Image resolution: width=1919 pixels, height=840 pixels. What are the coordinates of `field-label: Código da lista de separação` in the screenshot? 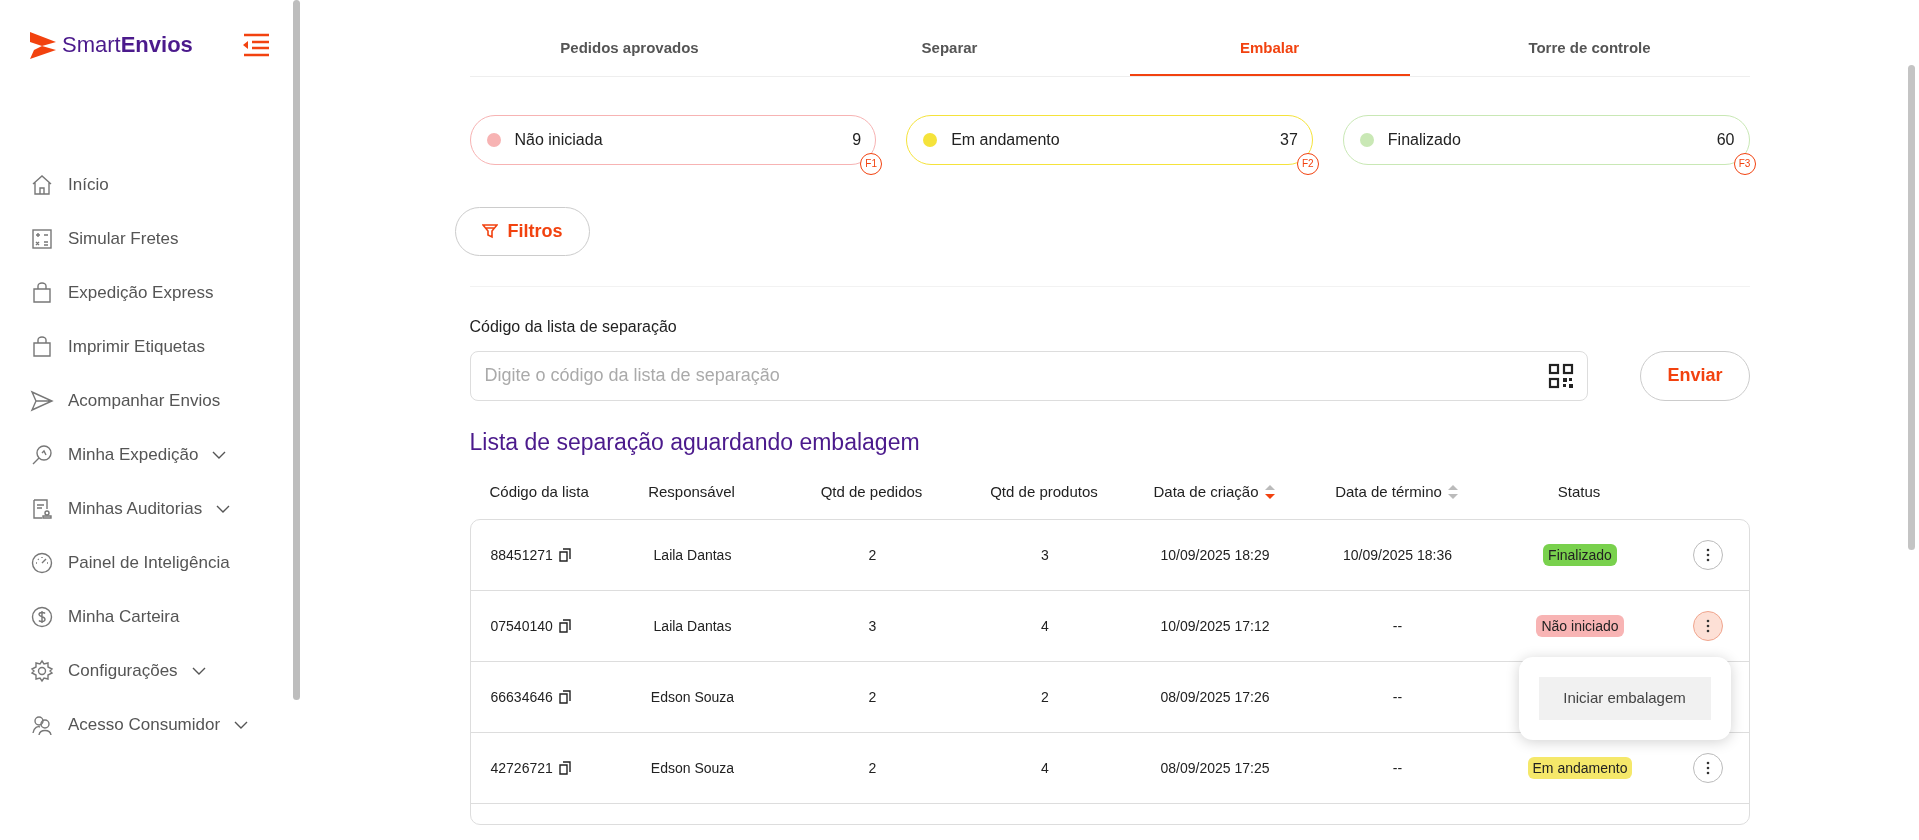 It's located at (573, 326).